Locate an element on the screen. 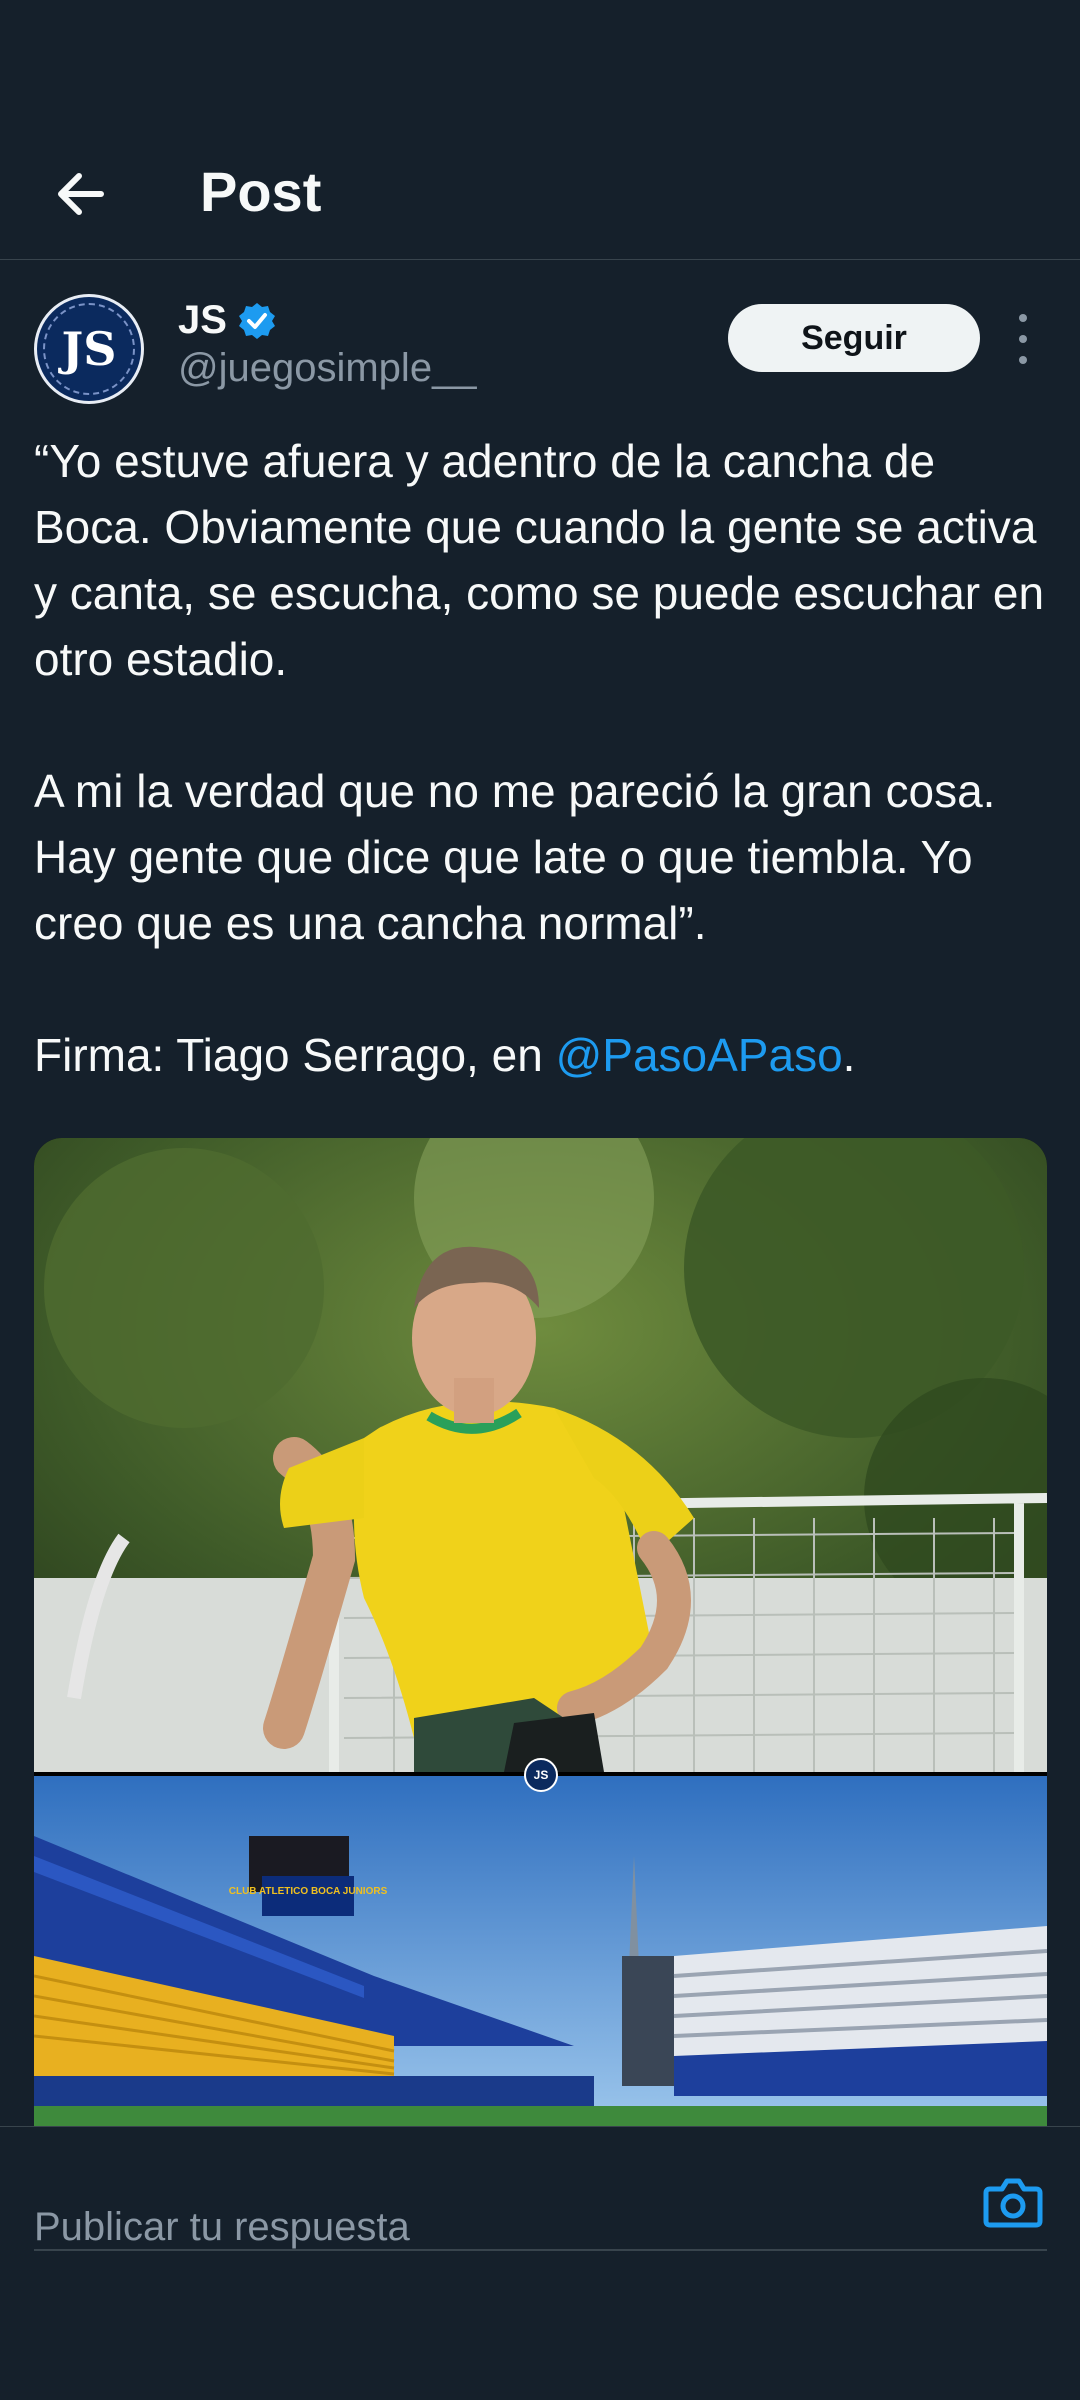 This screenshot has width=1080, height=2400. avatar-logo-text: JS is located at coordinates (89, 349).